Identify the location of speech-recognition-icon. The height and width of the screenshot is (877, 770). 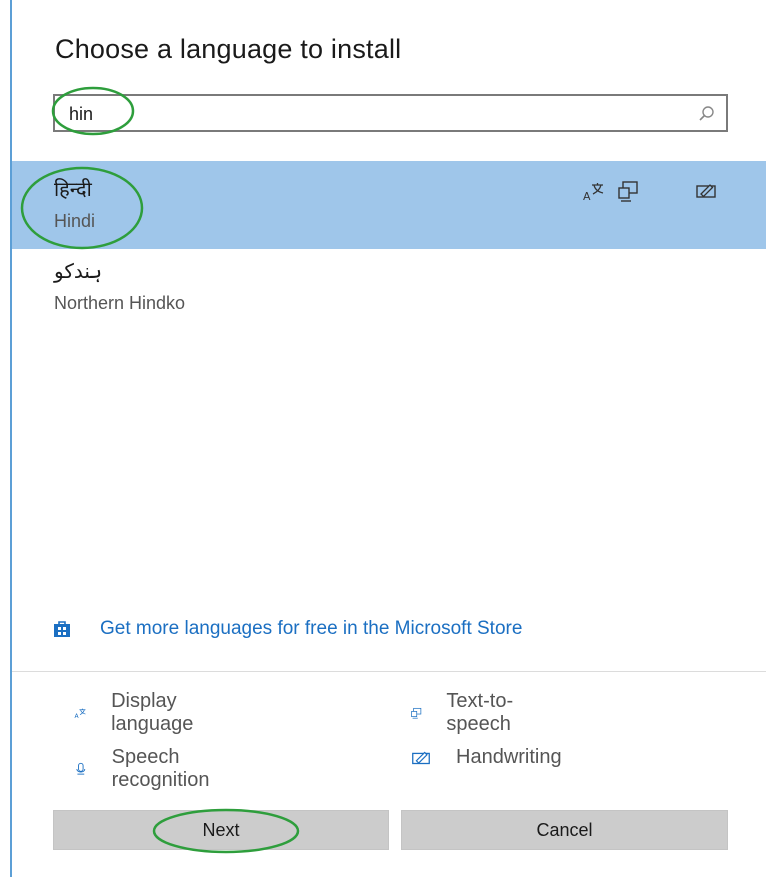
(81, 768).